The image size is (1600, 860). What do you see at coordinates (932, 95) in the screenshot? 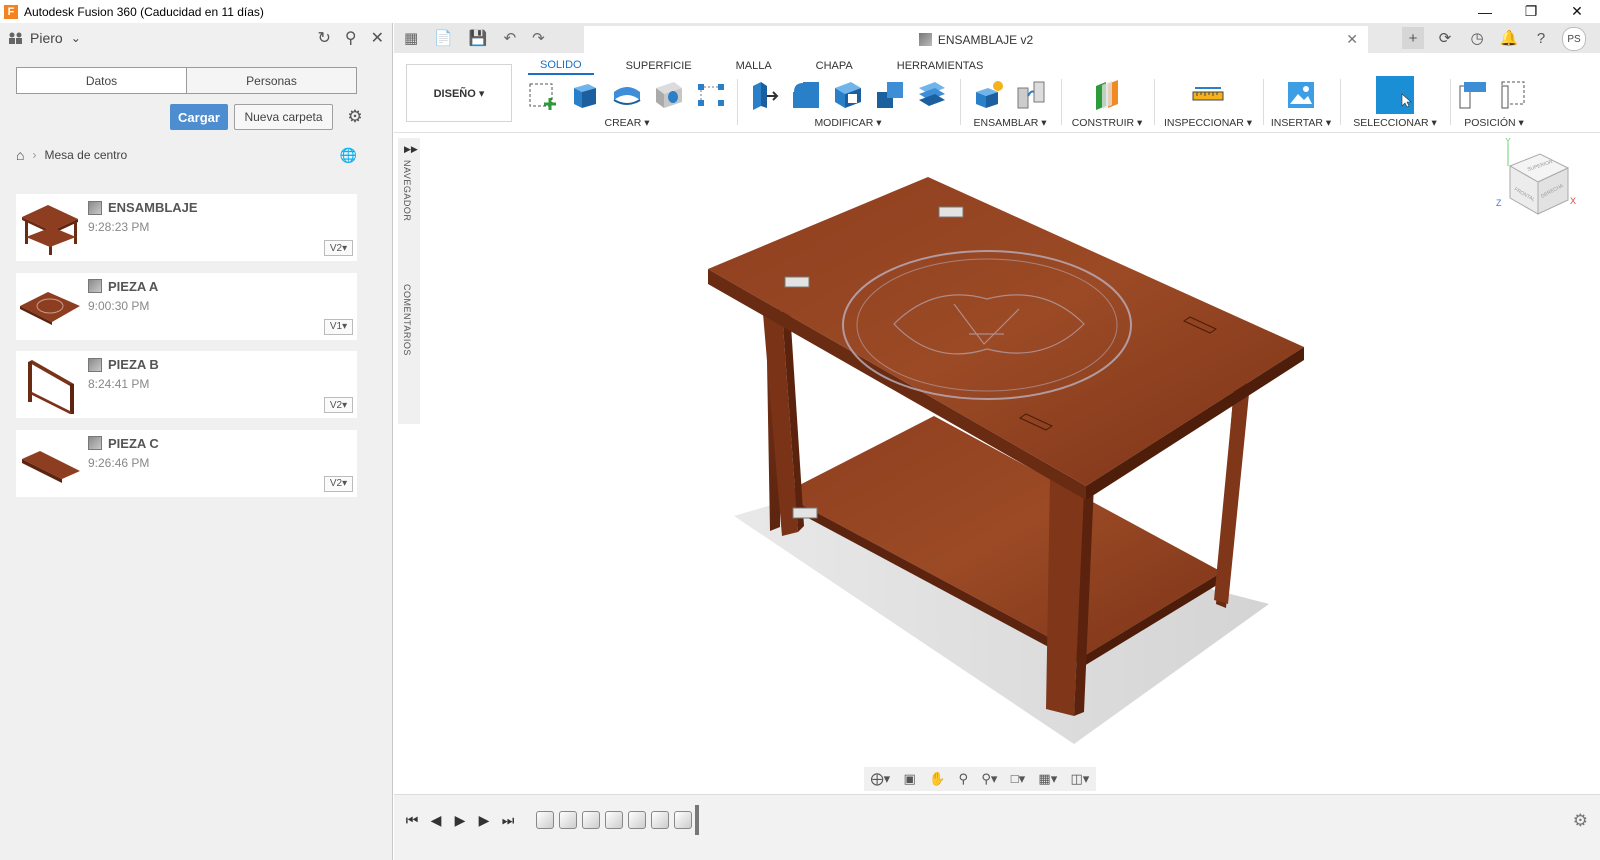
I see `offset-face-icon` at bounding box center [932, 95].